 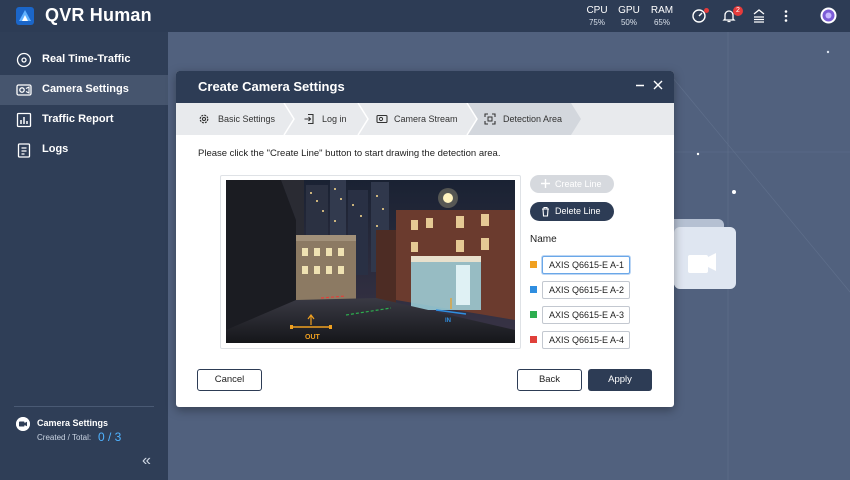 I want to click on sidebar-divider, so click(x=84, y=406).